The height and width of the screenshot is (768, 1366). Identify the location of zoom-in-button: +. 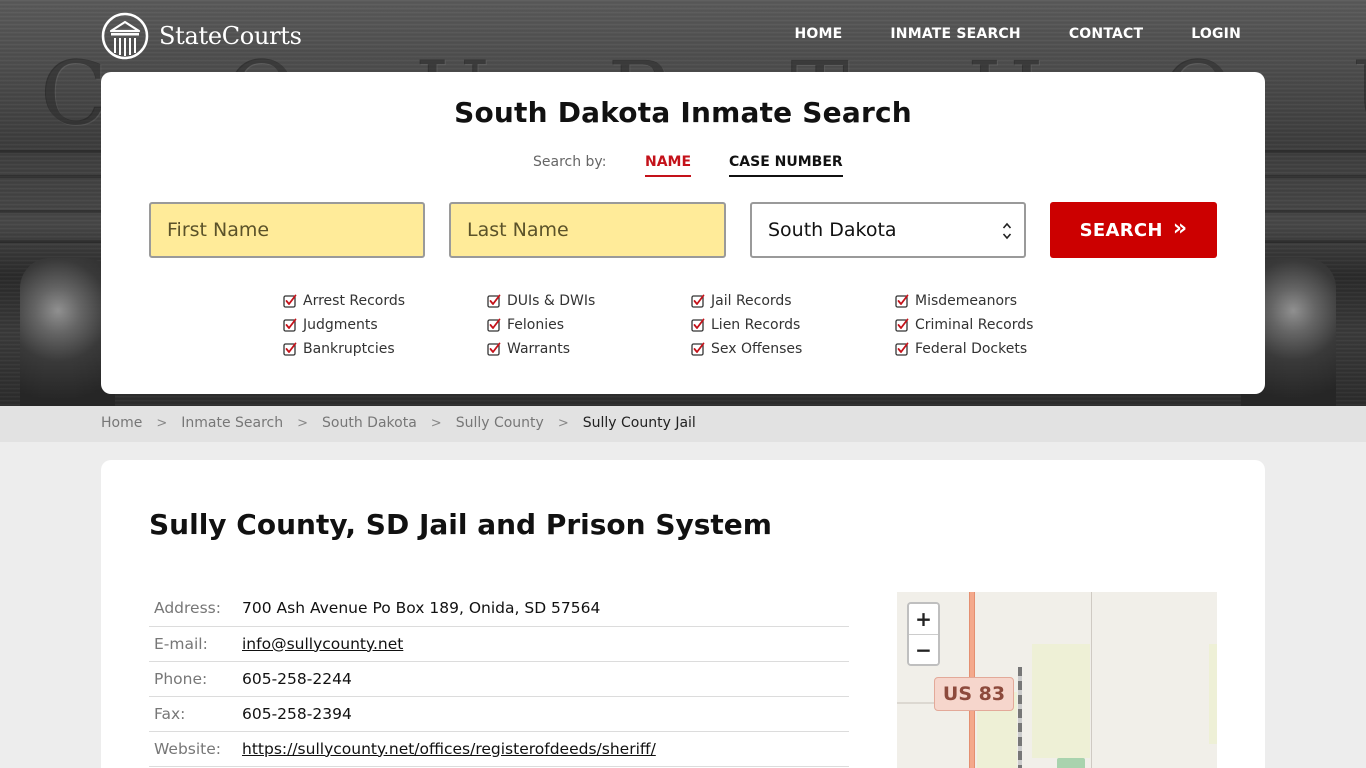
(923, 619).